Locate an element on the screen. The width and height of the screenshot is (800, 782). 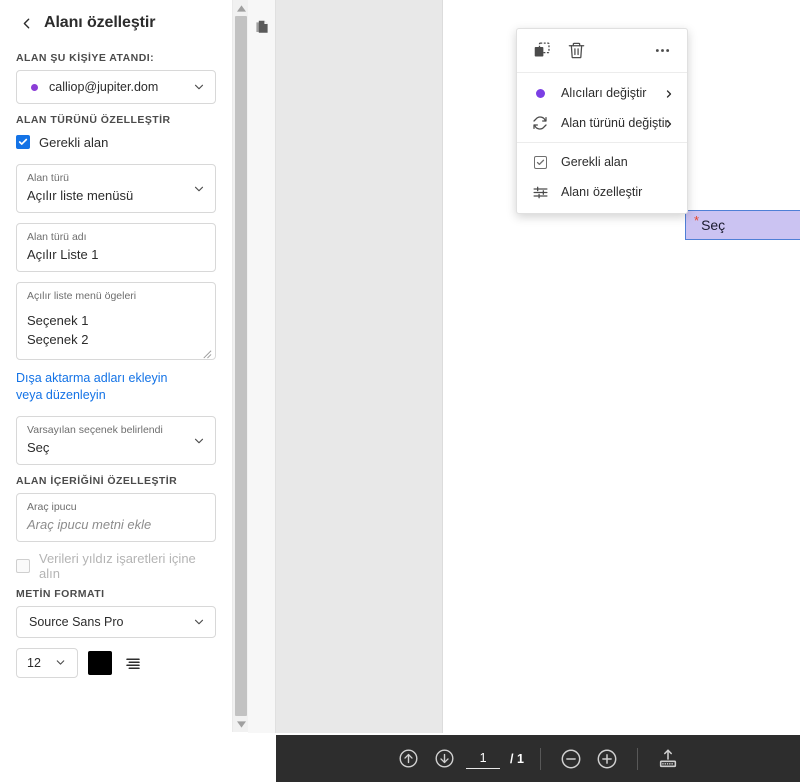
asterisk-data-label: Verileri yıldız işaretleri içine alın is located at coordinates (117, 566).